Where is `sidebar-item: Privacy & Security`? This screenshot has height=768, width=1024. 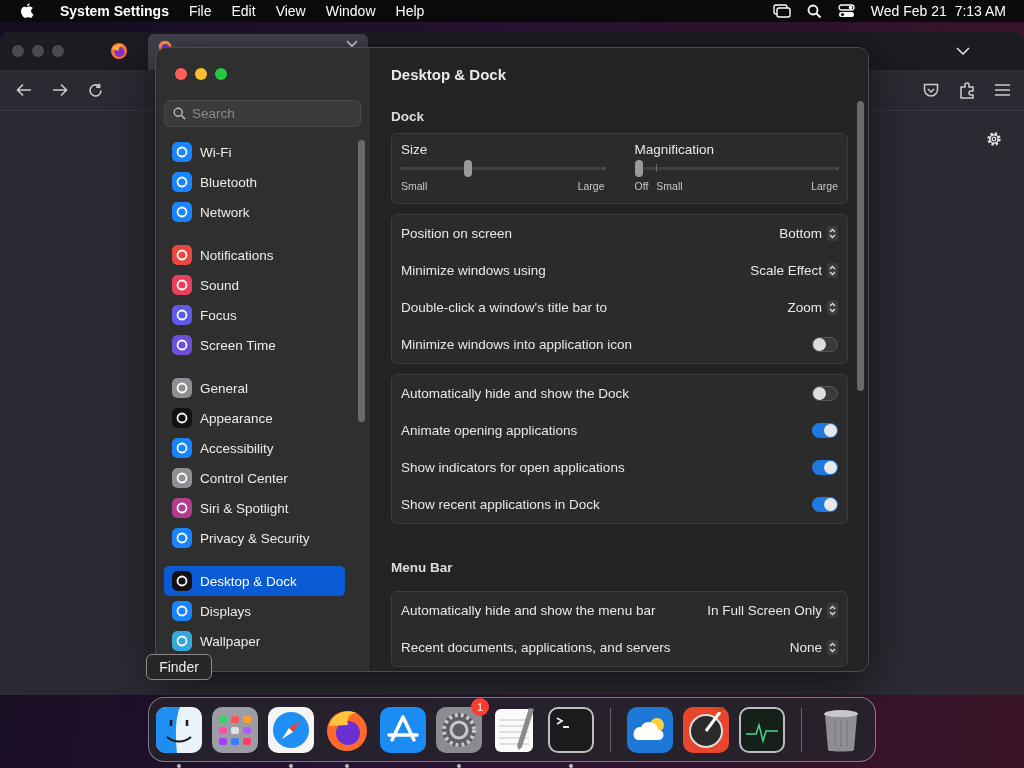
sidebar-item: Privacy & Security is located at coordinates (254, 538).